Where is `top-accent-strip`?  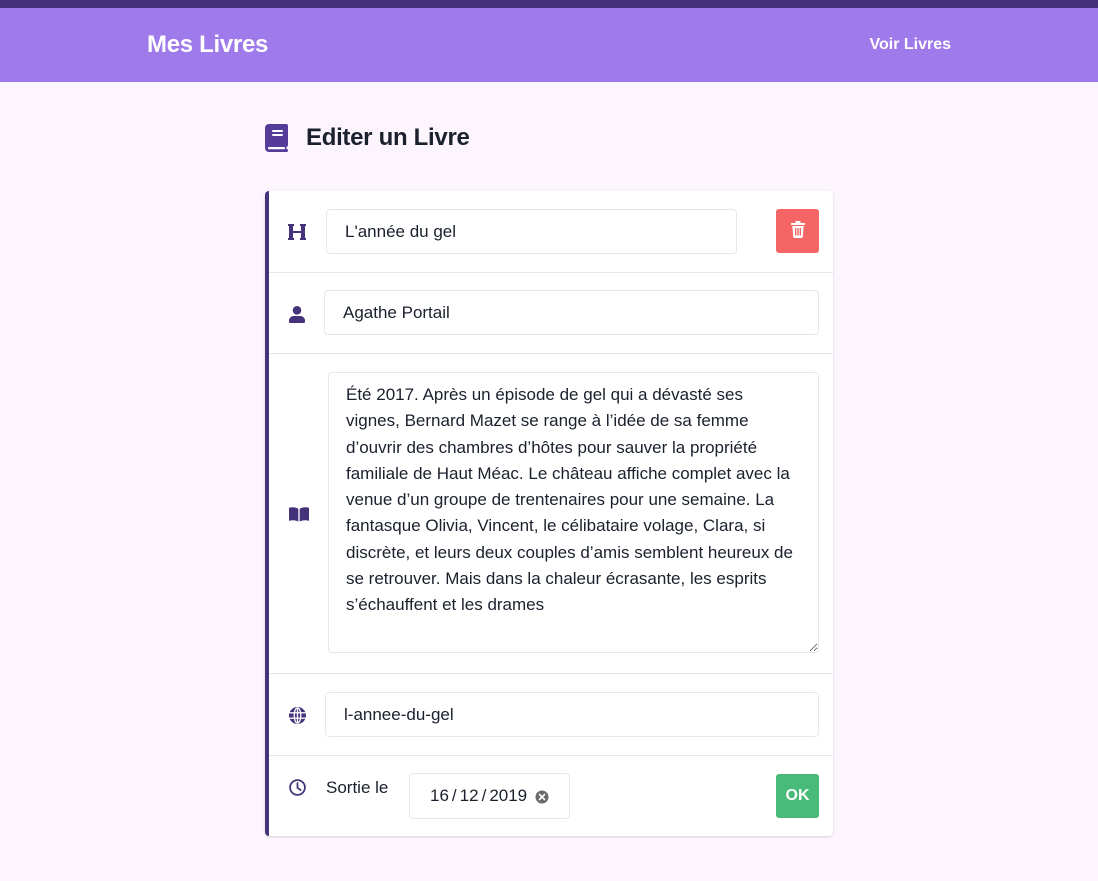 top-accent-strip is located at coordinates (549, 4).